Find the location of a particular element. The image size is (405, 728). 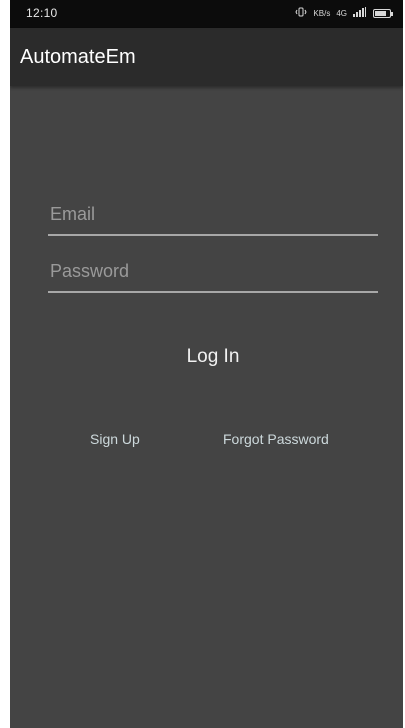

battery-level is located at coordinates (381, 13).